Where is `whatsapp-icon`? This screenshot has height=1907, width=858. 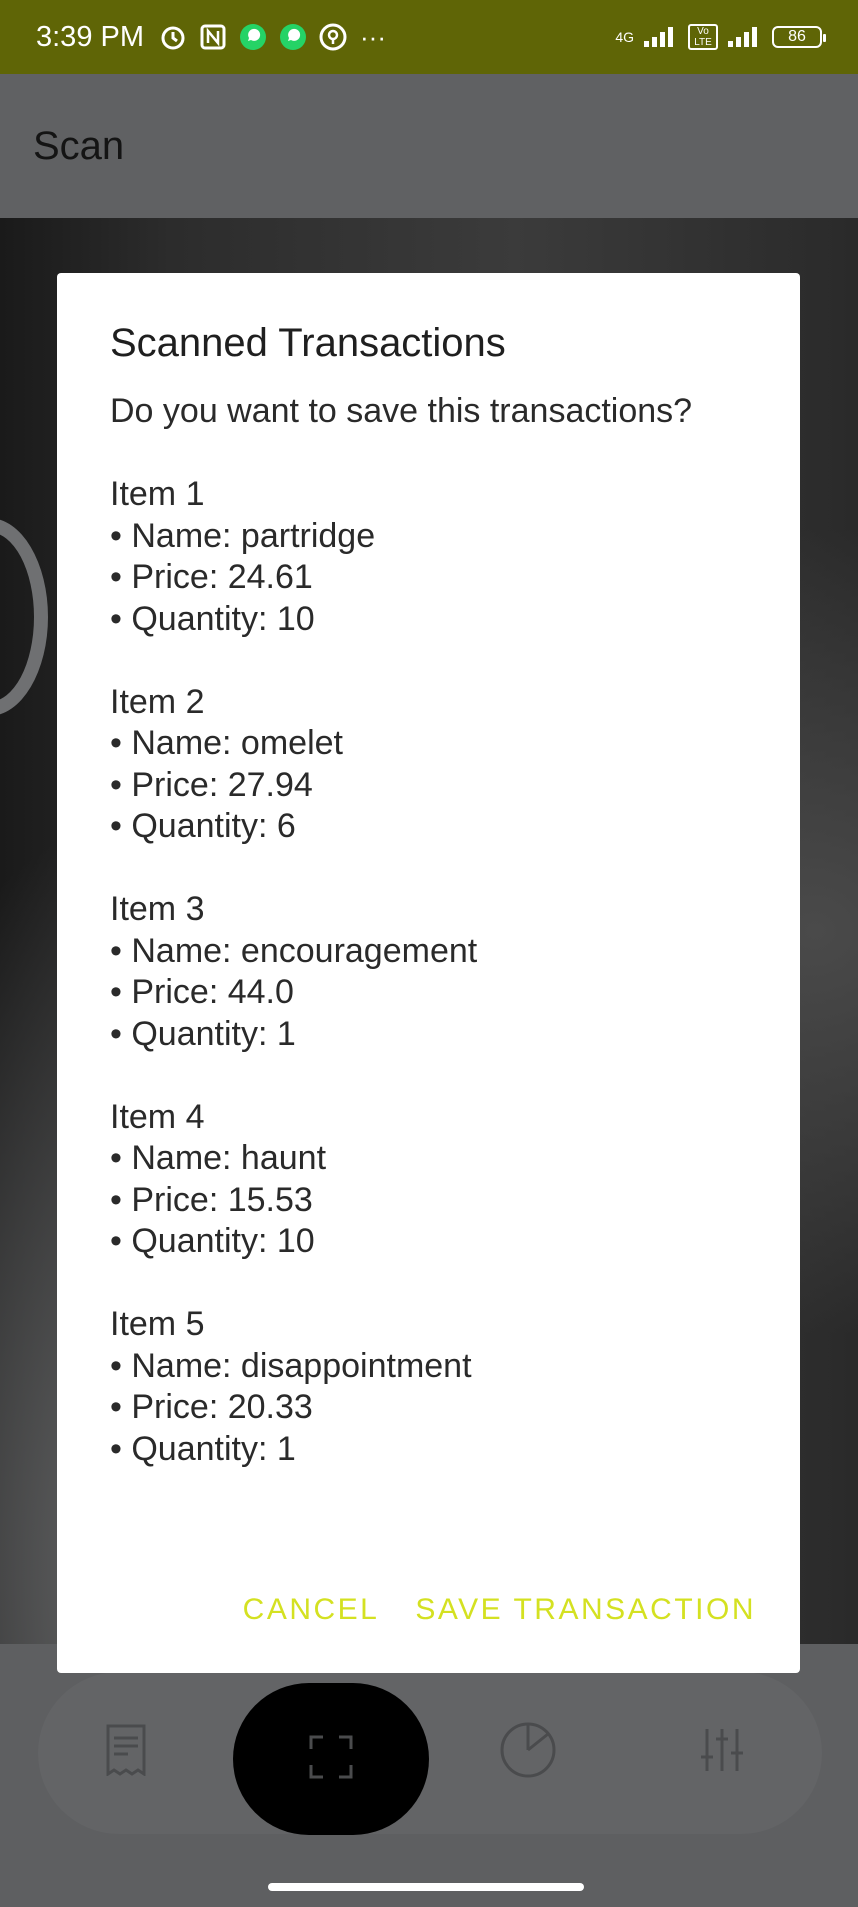 whatsapp-icon is located at coordinates (253, 37).